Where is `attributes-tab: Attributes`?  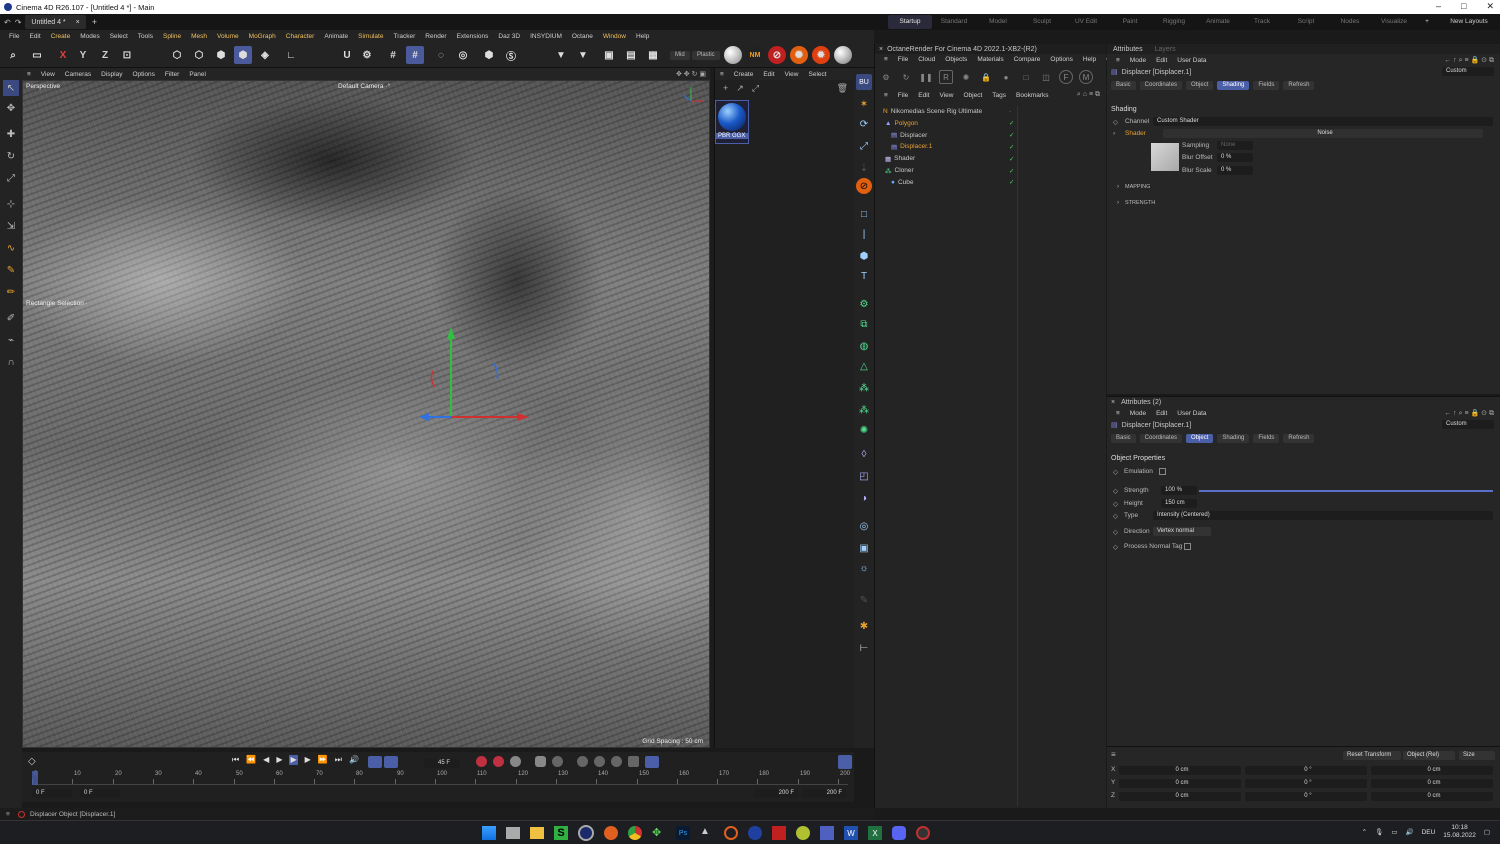
attributes-tab: Attributes is located at coordinates (1128, 49).